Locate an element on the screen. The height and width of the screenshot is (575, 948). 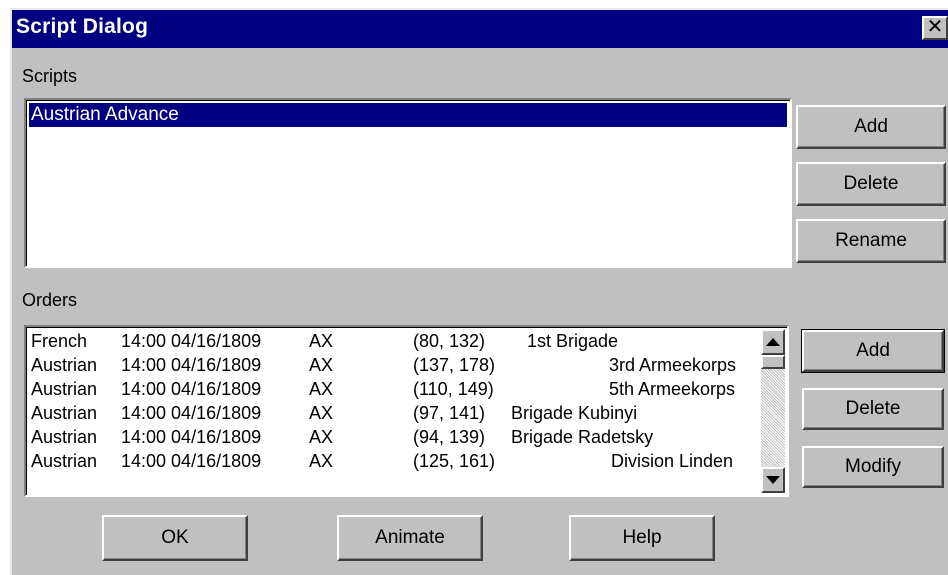
order-coord: (97, 141) is located at coordinates (449, 413).